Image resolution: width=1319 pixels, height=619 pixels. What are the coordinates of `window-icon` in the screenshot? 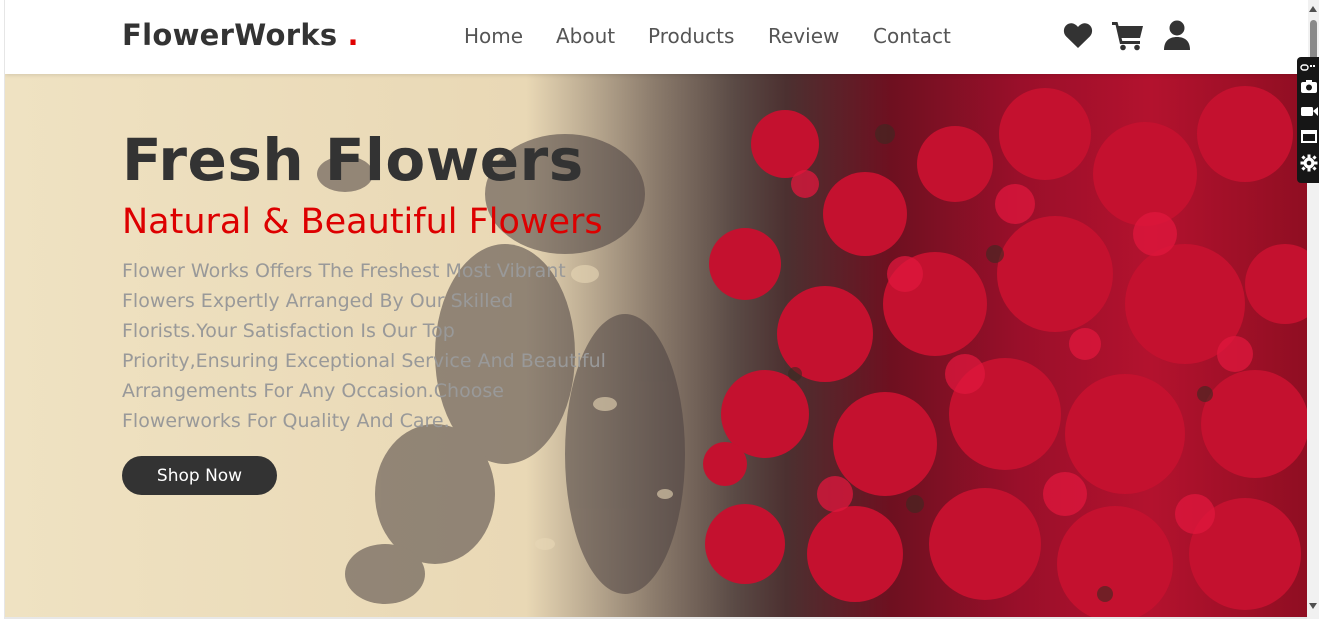 It's located at (1309, 136).